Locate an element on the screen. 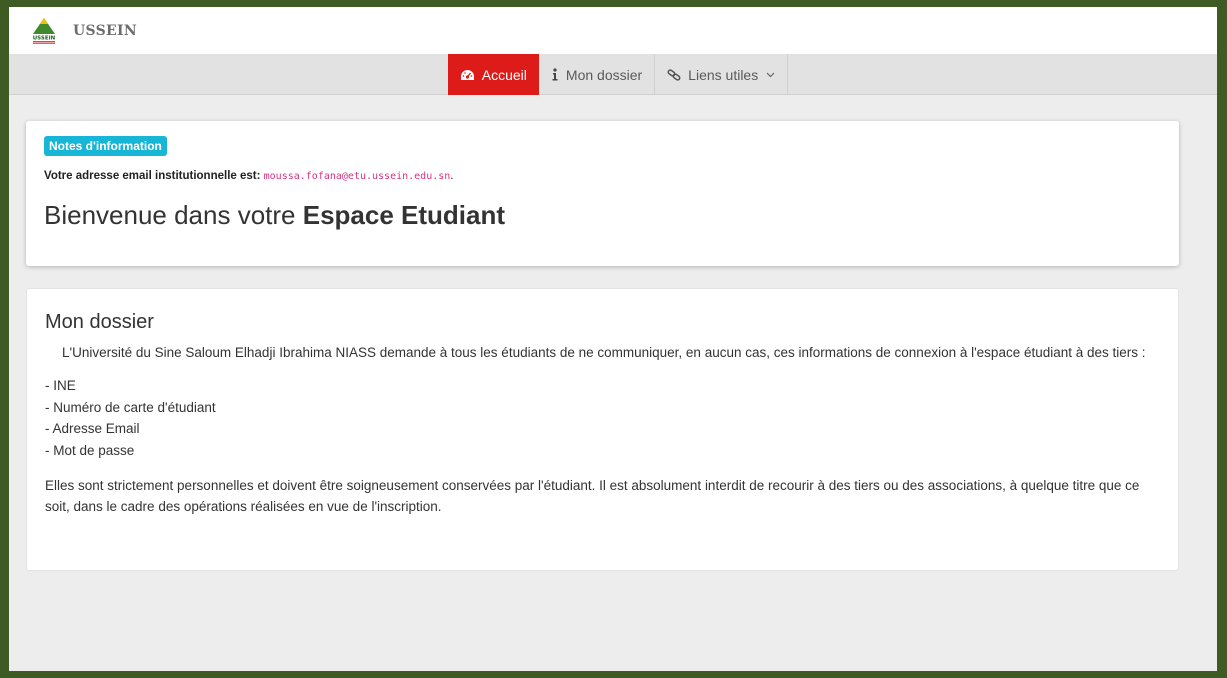  chevron-down-icon is located at coordinates (770, 75).